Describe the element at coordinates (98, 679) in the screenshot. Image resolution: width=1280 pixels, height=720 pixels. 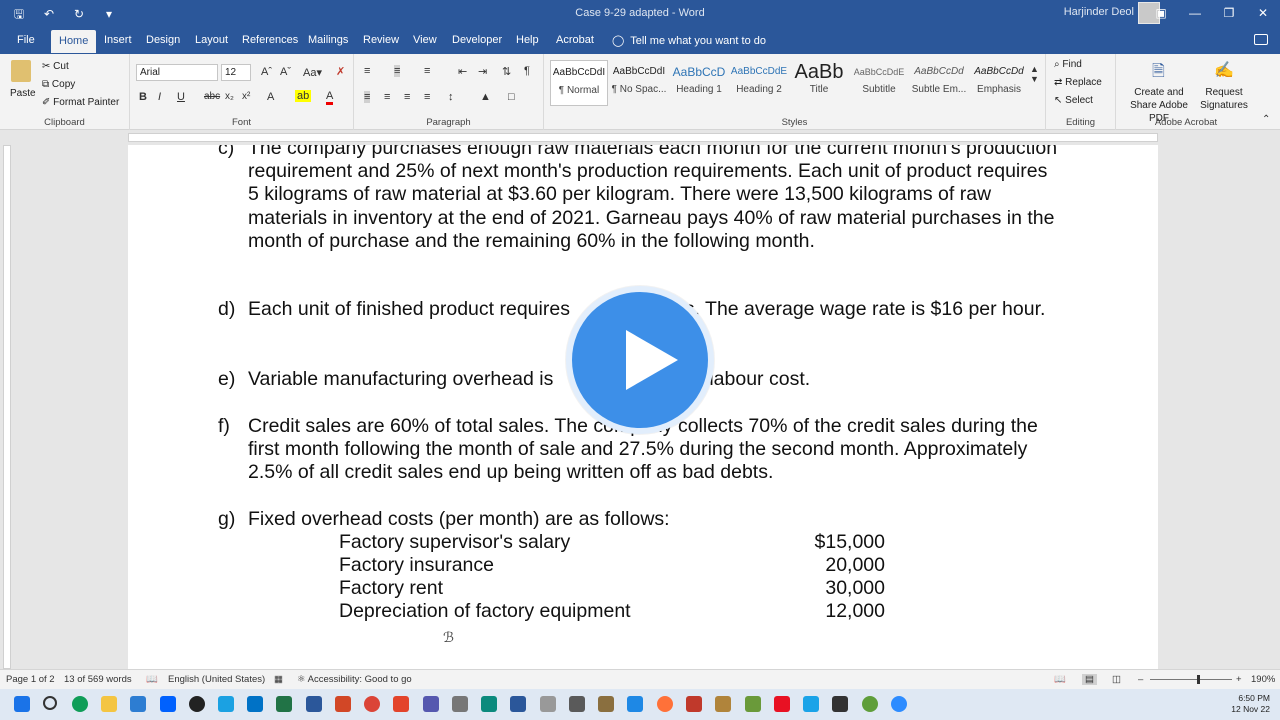
I see `word-count: 13 of 569 words` at that location.